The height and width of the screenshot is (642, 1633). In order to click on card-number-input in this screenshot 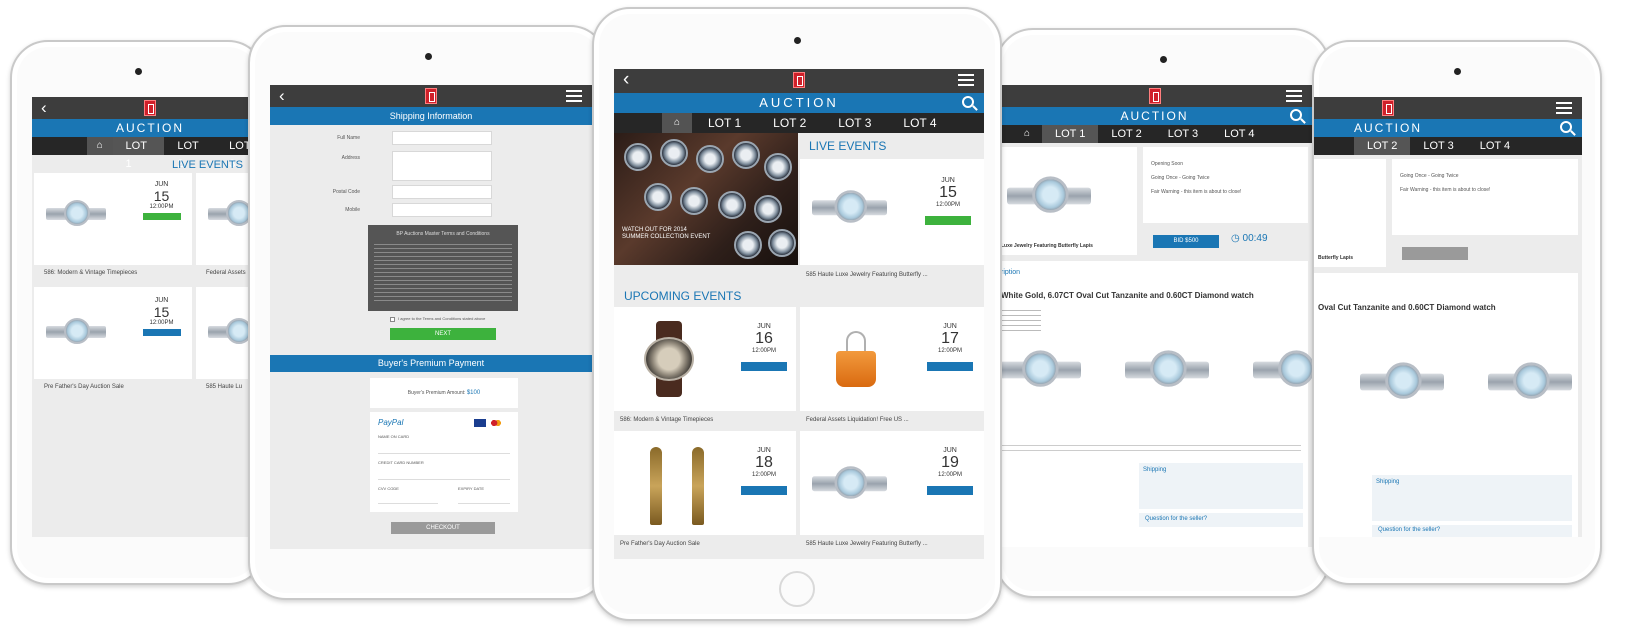, I will do `click(444, 474)`.